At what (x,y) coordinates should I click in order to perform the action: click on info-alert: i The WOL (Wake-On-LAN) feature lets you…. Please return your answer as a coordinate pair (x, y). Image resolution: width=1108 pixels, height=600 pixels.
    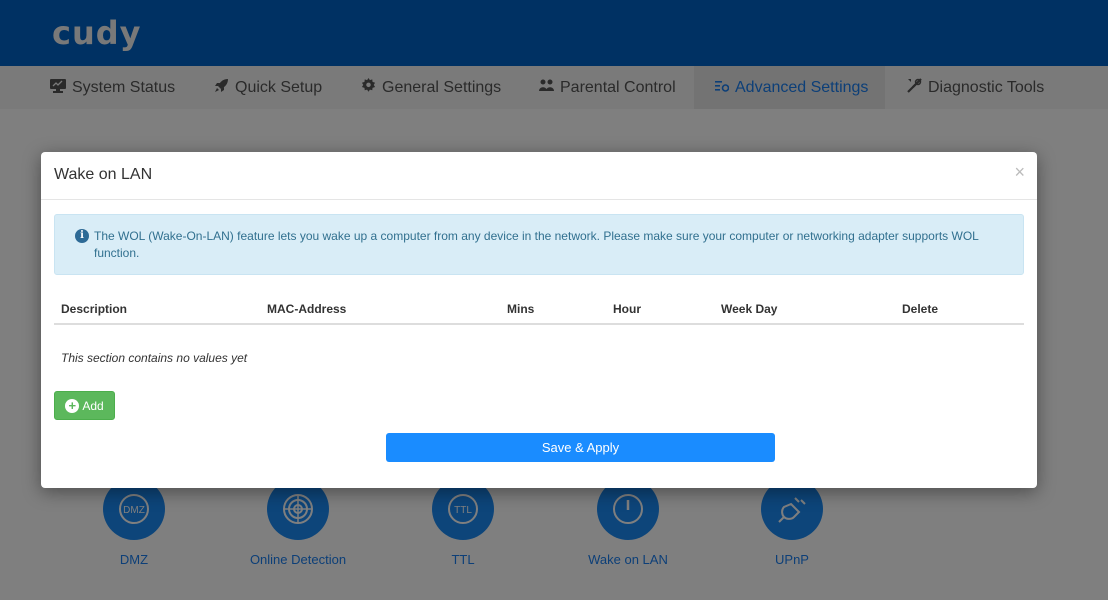
    Looking at the image, I should click on (539, 244).